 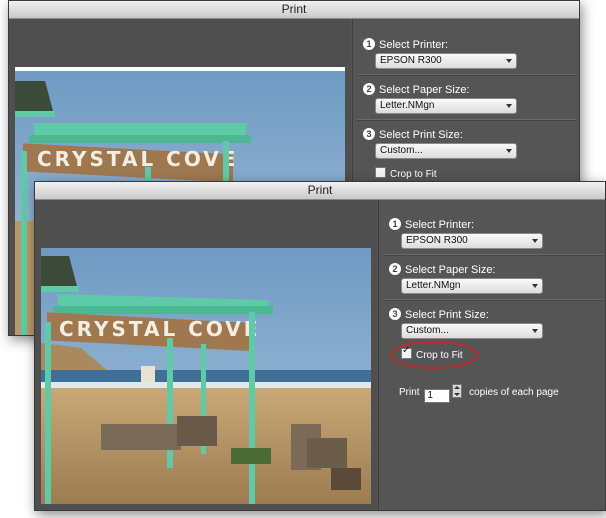 I want to click on copies-suffix-label: copies of each page, so click(x=514, y=392).